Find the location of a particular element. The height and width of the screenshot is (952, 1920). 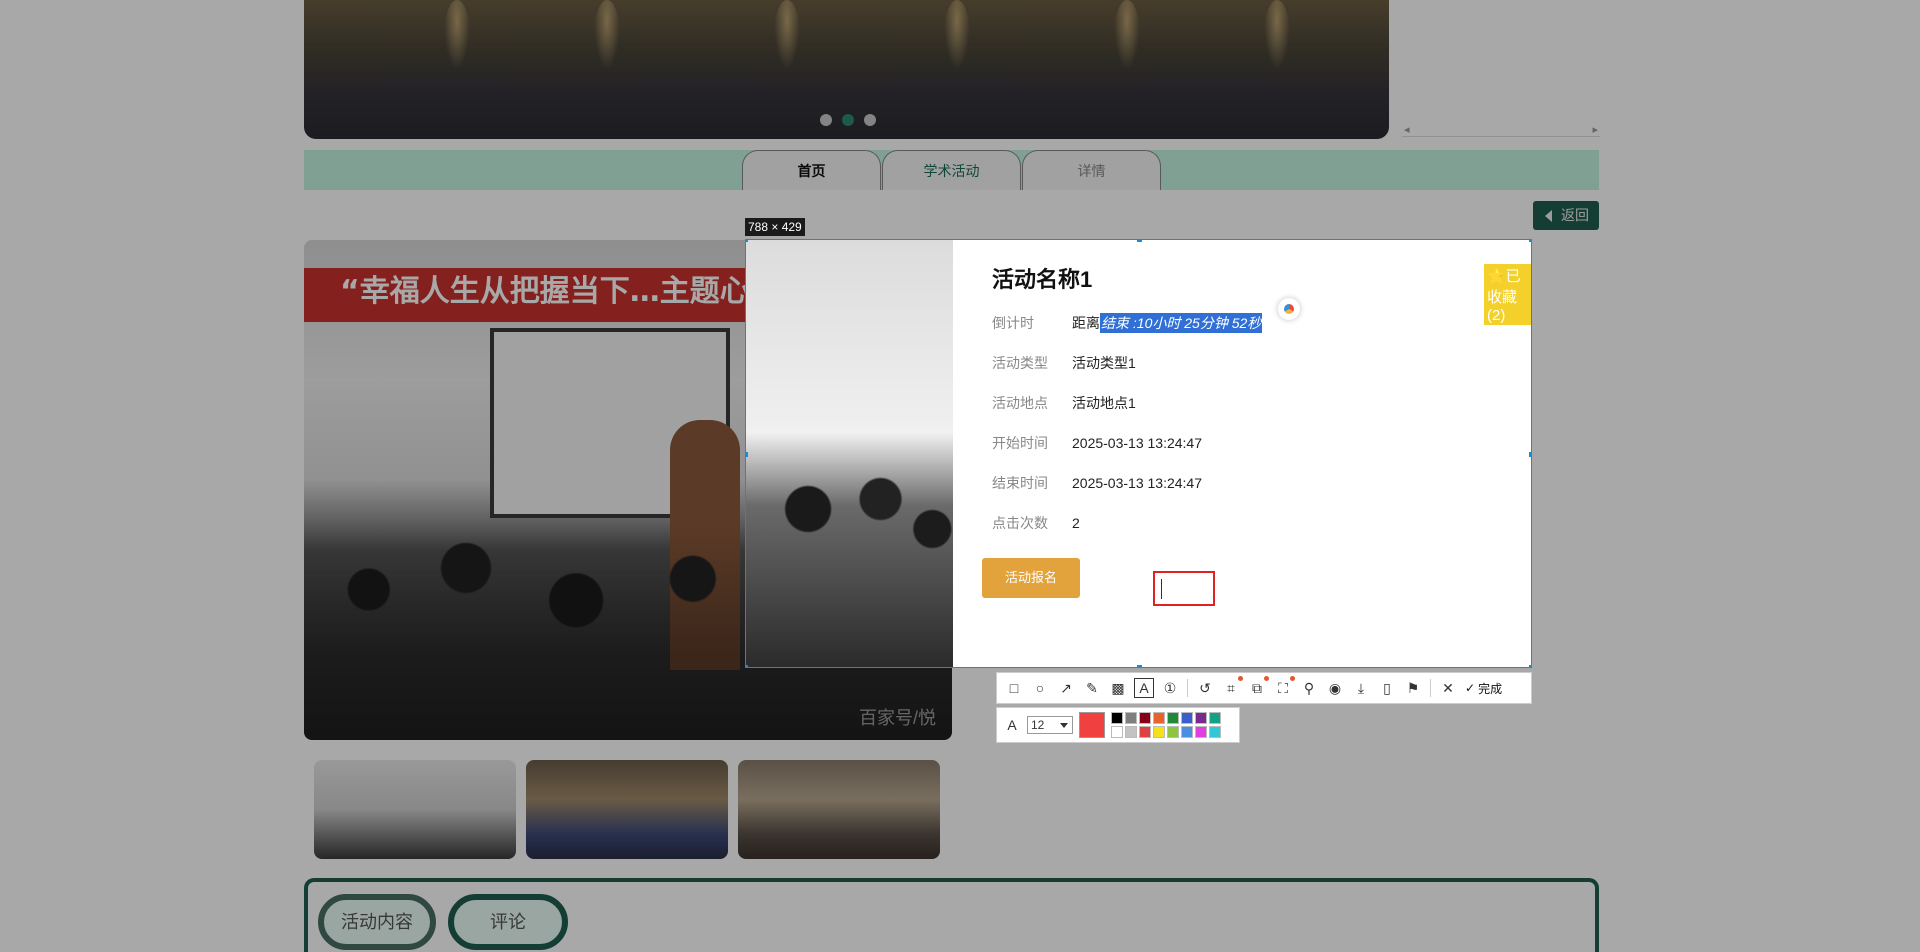

download-icon: ⤓ is located at coordinates (1361, 688).